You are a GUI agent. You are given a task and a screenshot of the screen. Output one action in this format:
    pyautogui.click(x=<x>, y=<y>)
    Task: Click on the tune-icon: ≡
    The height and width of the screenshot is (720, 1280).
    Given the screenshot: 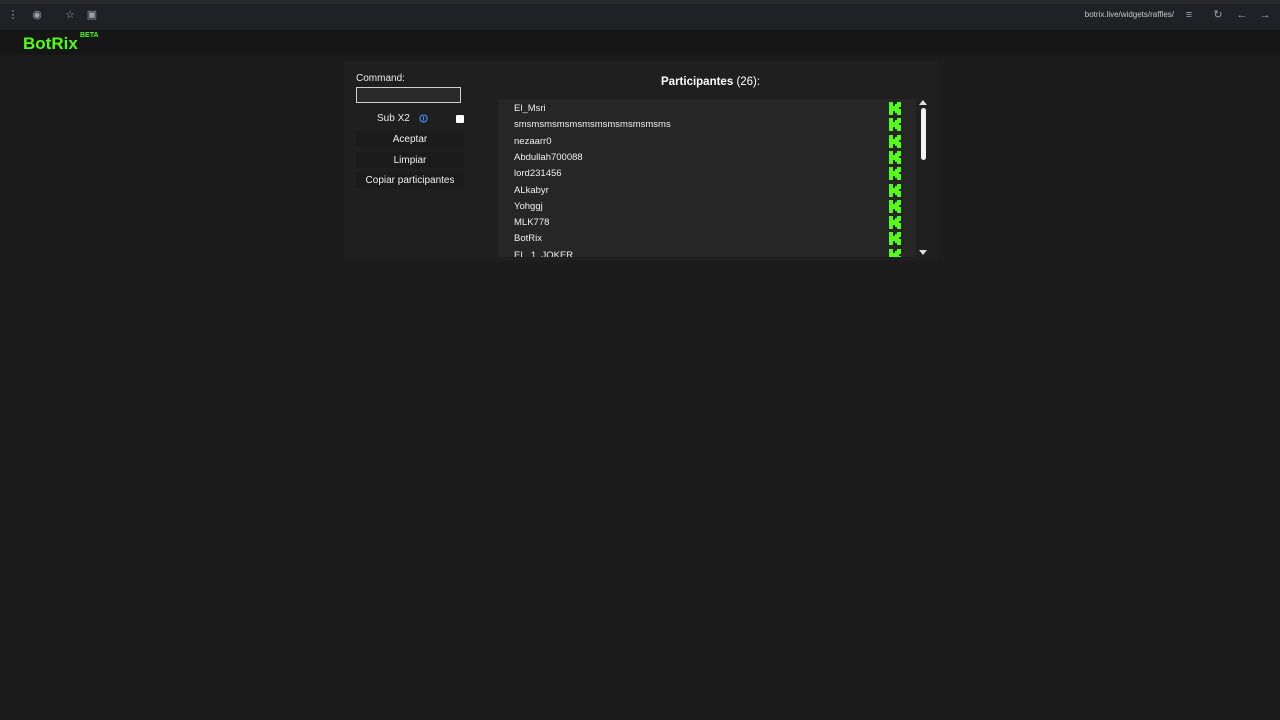 What is the action you would take?
    pyautogui.click(x=1189, y=15)
    